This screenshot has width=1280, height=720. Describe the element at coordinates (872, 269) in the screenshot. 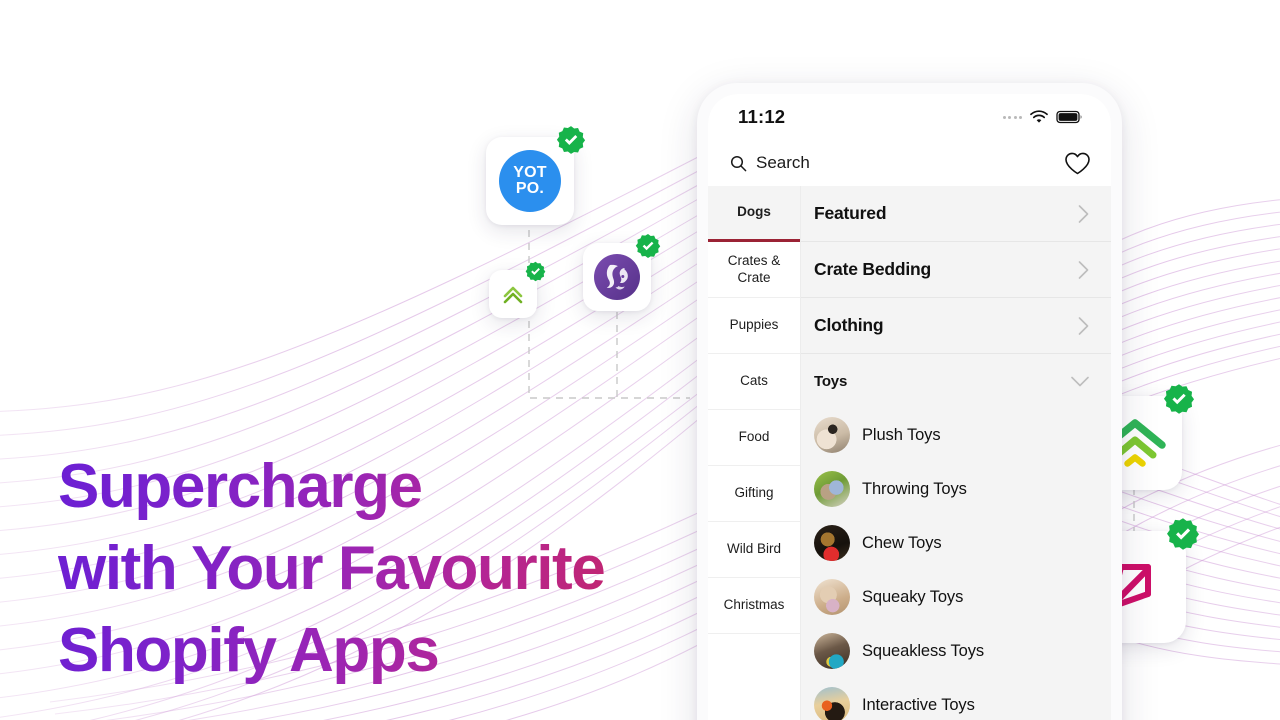

I see `section-label: Crate Bedding` at that location.